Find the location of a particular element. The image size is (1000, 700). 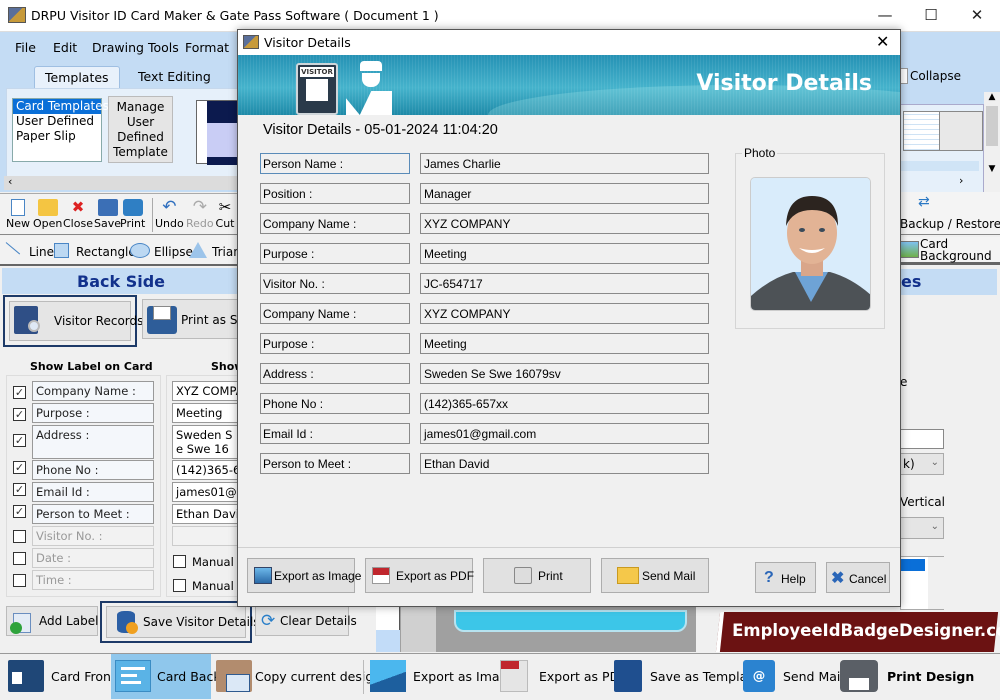

manual-date-checkbox is located at coordinates (179, 561).